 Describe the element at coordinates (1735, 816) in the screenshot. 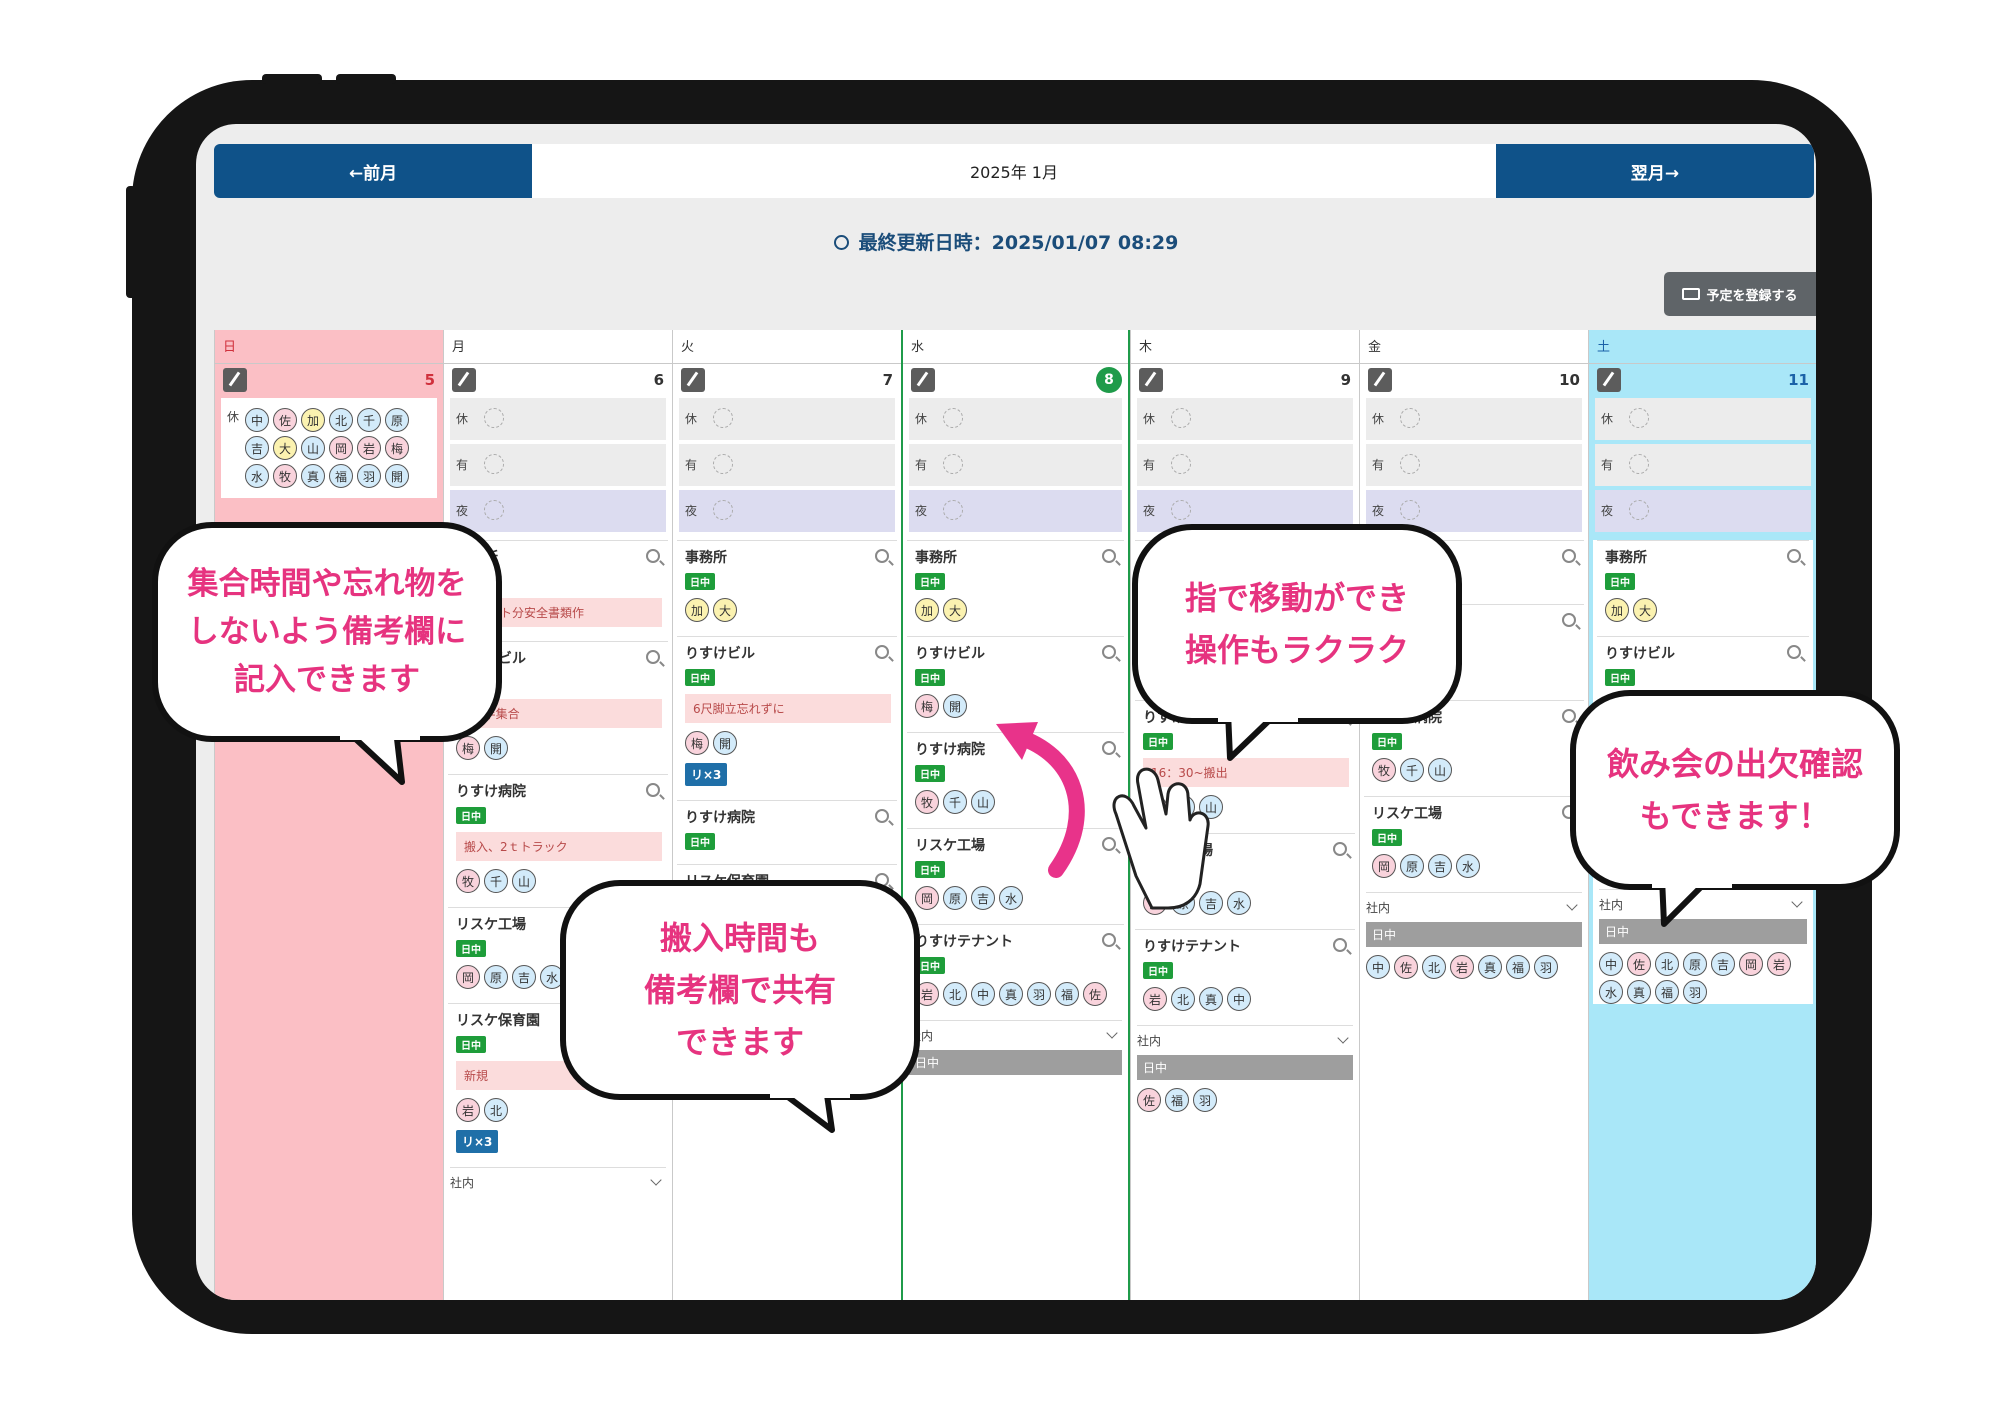

I see `callout-party-line: もできます！` at that location.